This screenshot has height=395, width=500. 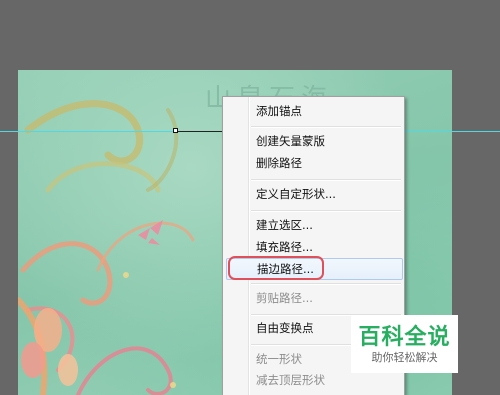 I want to click on menu-item-add-anchor: 添加锚点, so click(x=313, y=111).